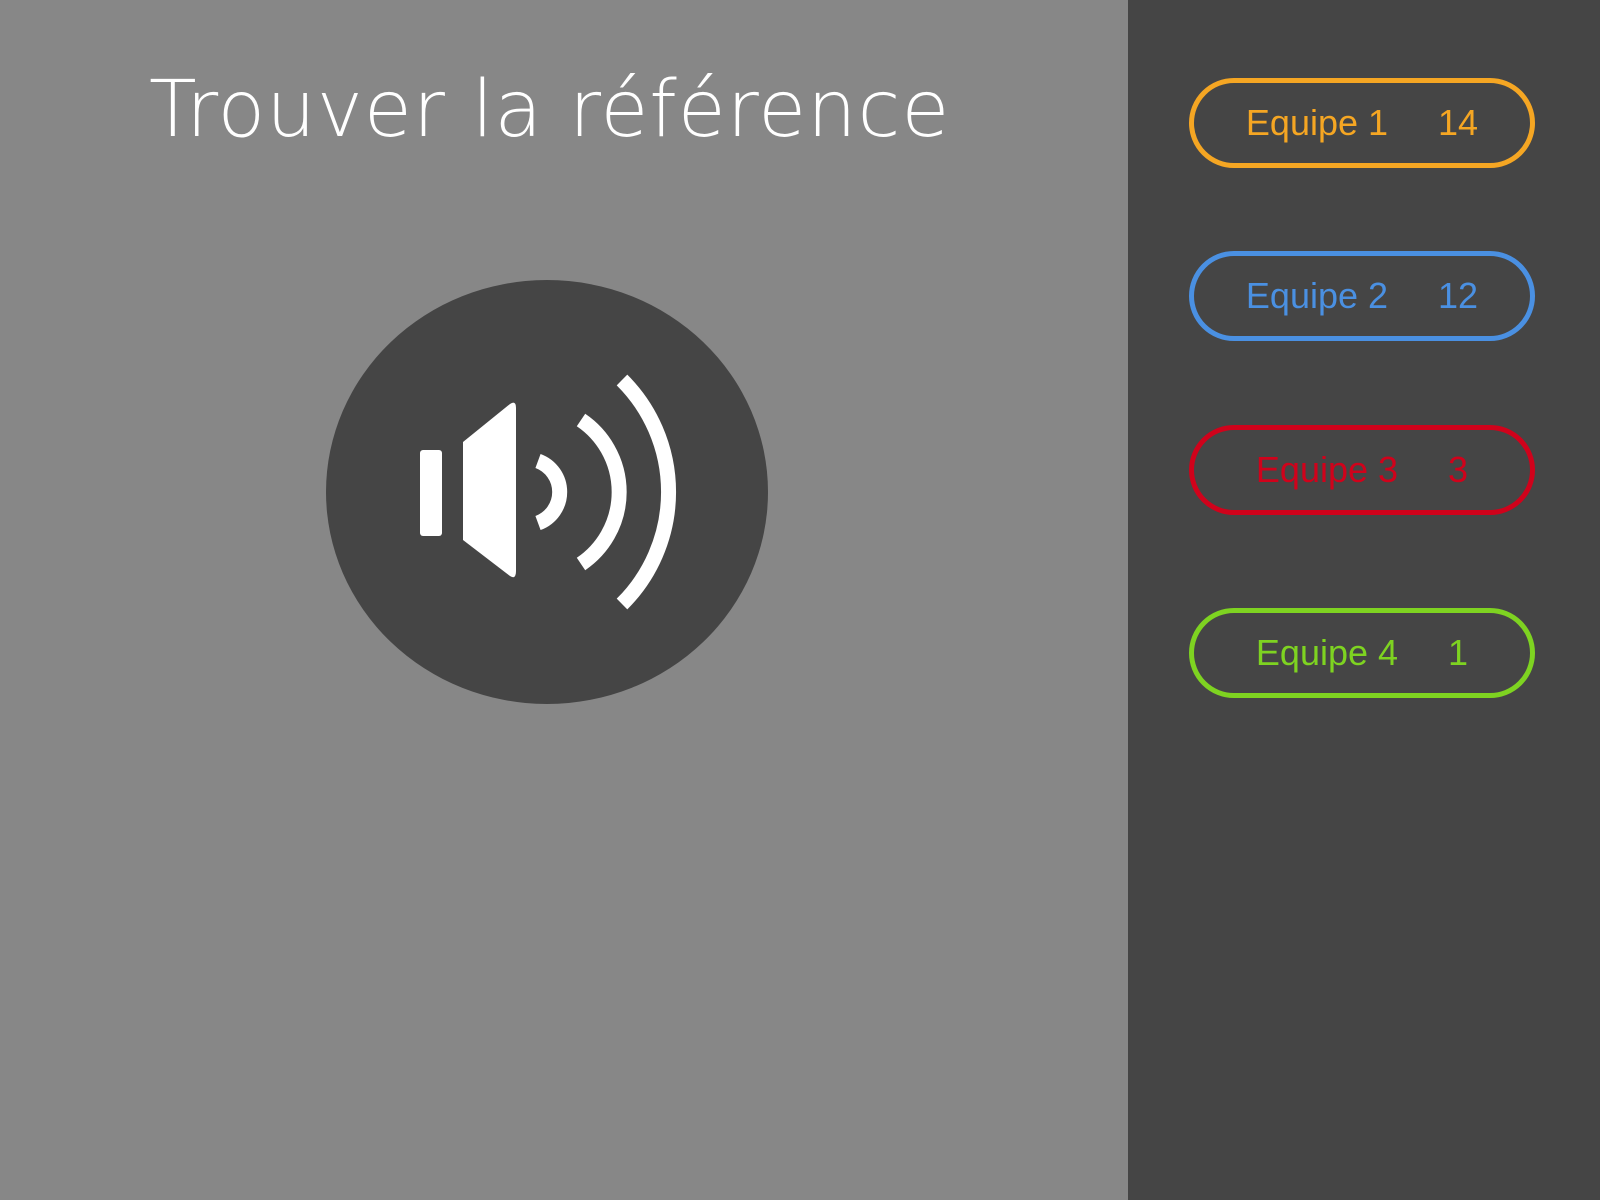 Image resolution: width=1600 pixels, height=1200 pixels. Describe the element at coordinates (1458, 469) in the screenshot. I see `team-score: 3` at that location.